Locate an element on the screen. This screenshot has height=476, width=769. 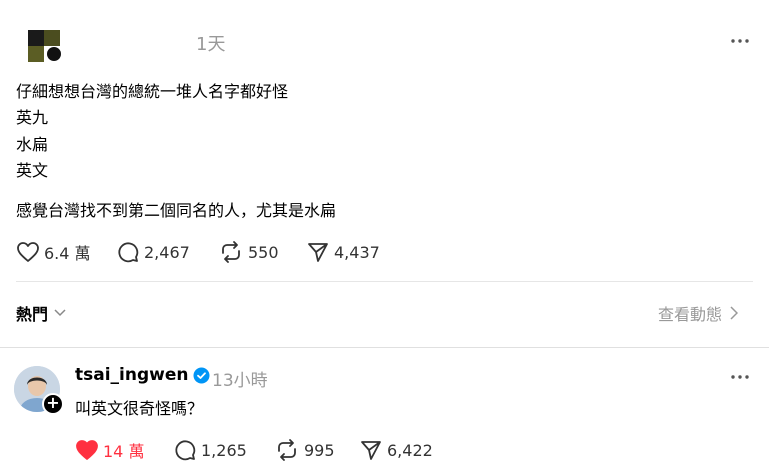
reply-button: 1,265 is located at coordinates (210, 450).